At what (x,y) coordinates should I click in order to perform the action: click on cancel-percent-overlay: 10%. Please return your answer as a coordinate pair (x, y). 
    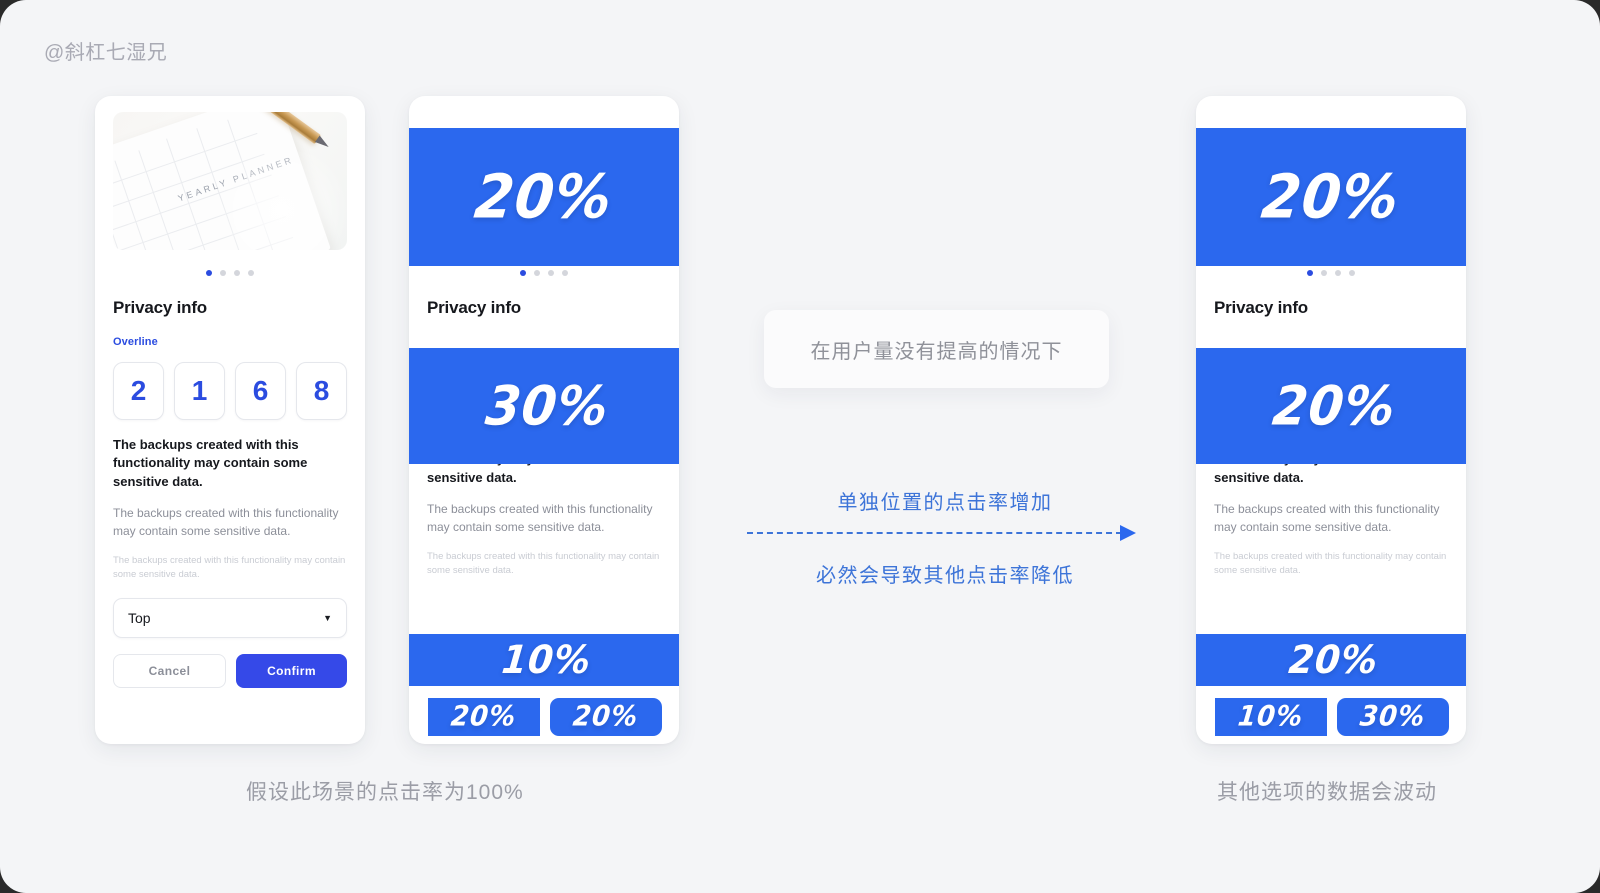
    Looking at the image, I should click on (1271, 717).